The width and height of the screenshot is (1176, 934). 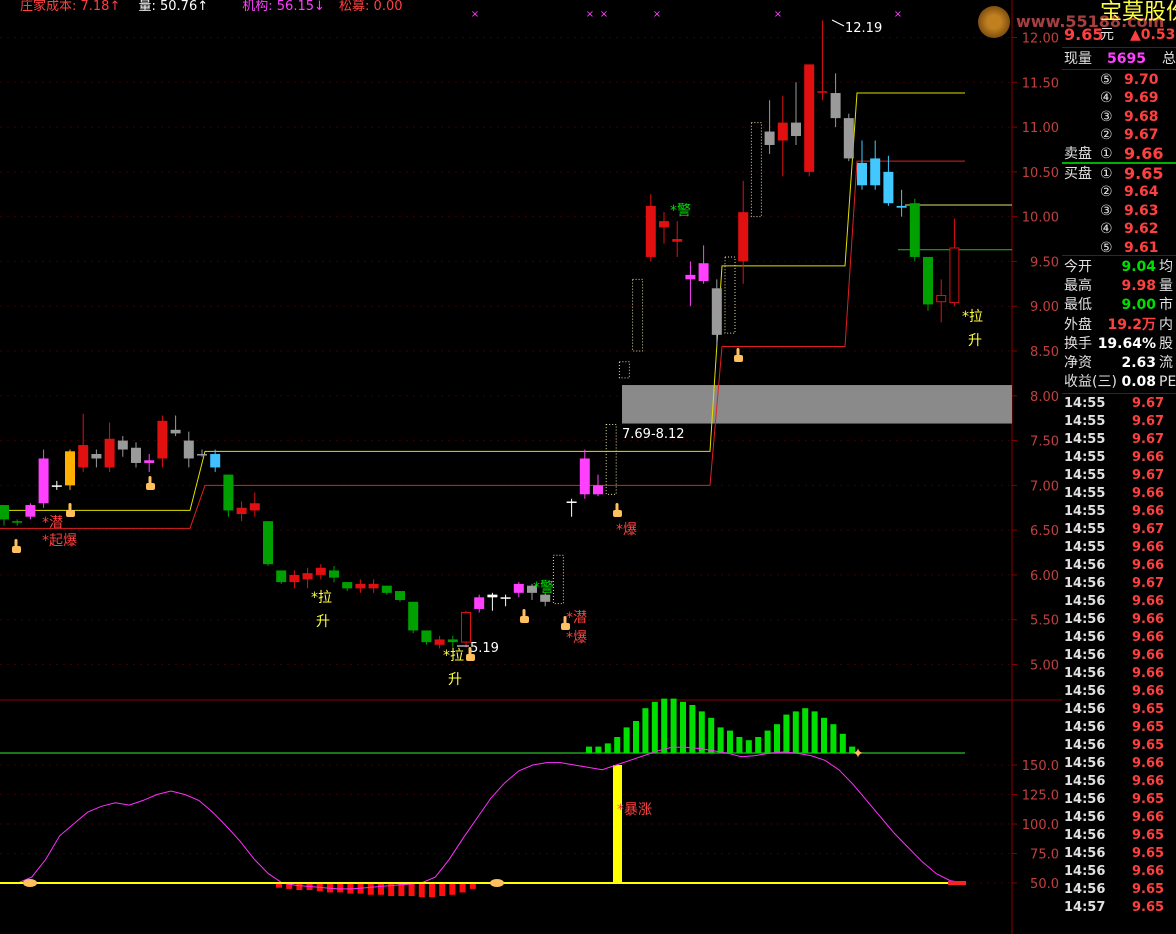 I want to click on stat-row: 外盘 19.2万 内, so click(x=1119, y=325).